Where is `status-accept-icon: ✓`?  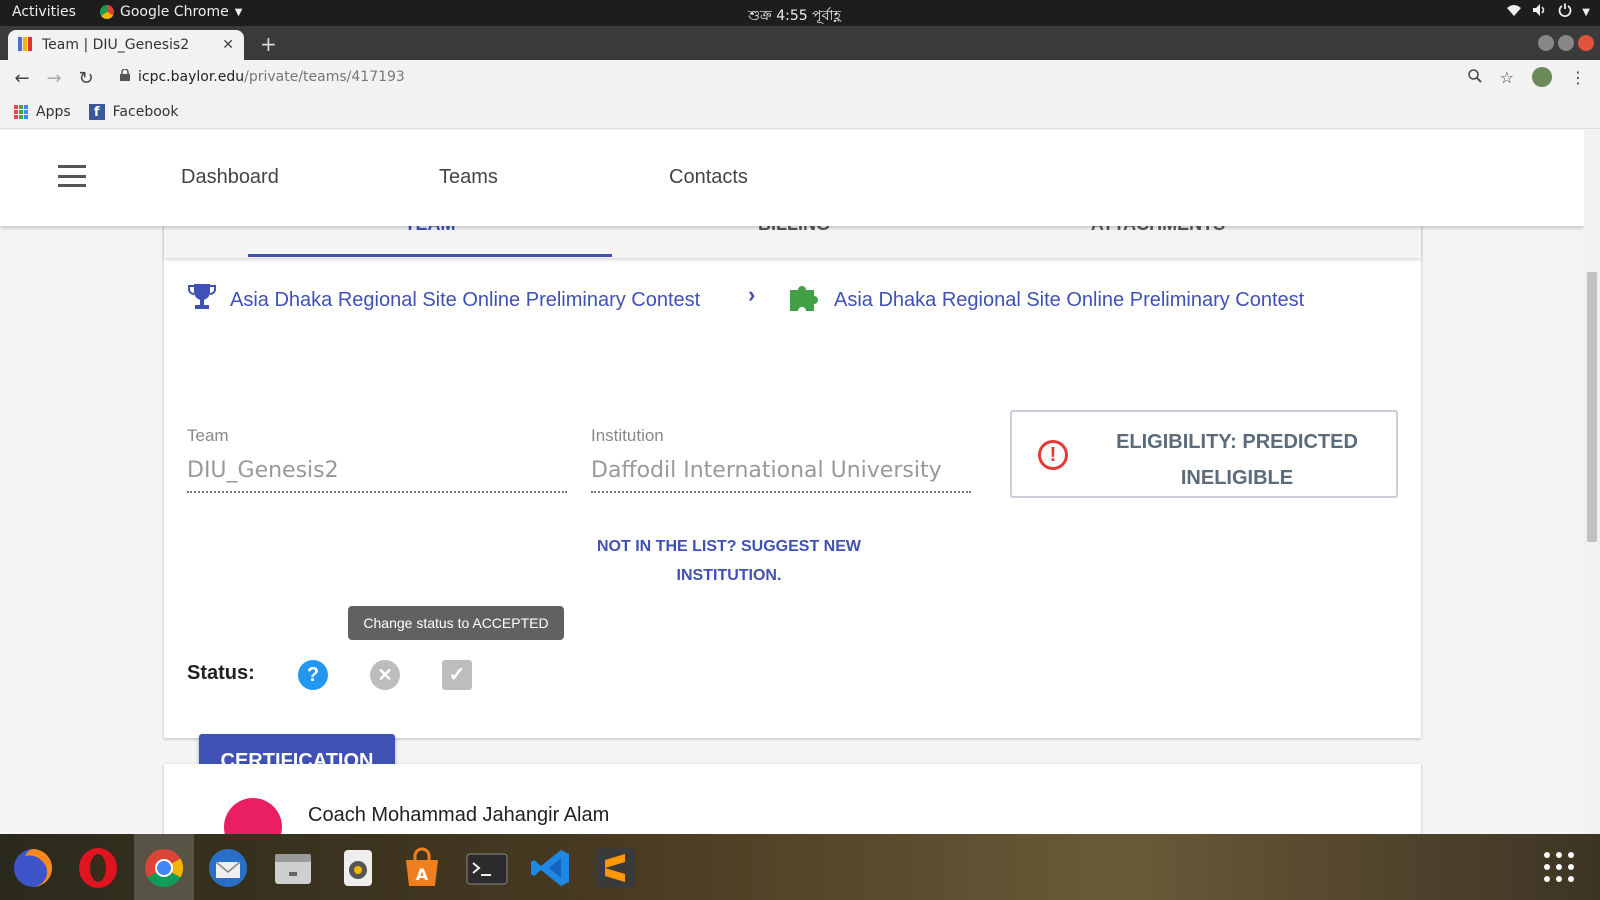 status-accept-icon: ✓ is located at coordinates (457, 675).